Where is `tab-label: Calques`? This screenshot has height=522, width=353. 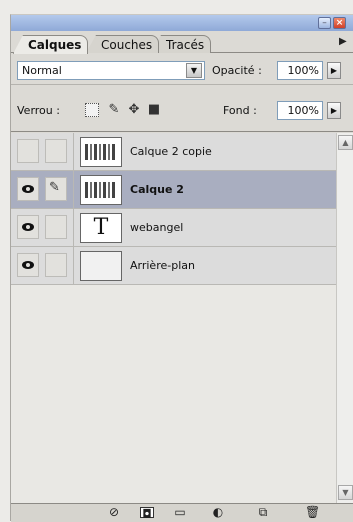
tab-label: Calques is located at coordinates (55, 45).